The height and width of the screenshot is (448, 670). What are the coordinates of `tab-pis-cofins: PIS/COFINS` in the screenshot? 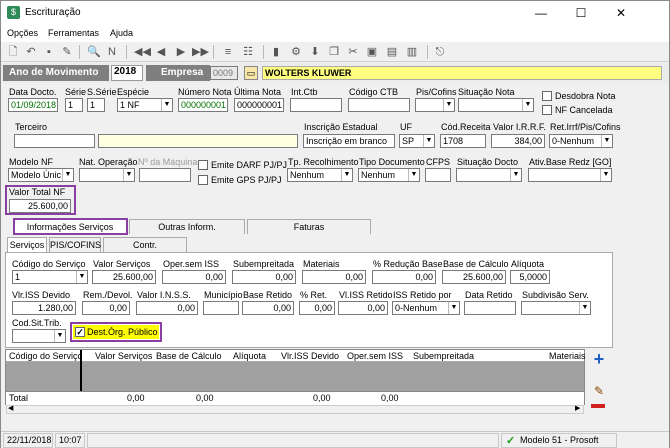 It's located at (75, 244).